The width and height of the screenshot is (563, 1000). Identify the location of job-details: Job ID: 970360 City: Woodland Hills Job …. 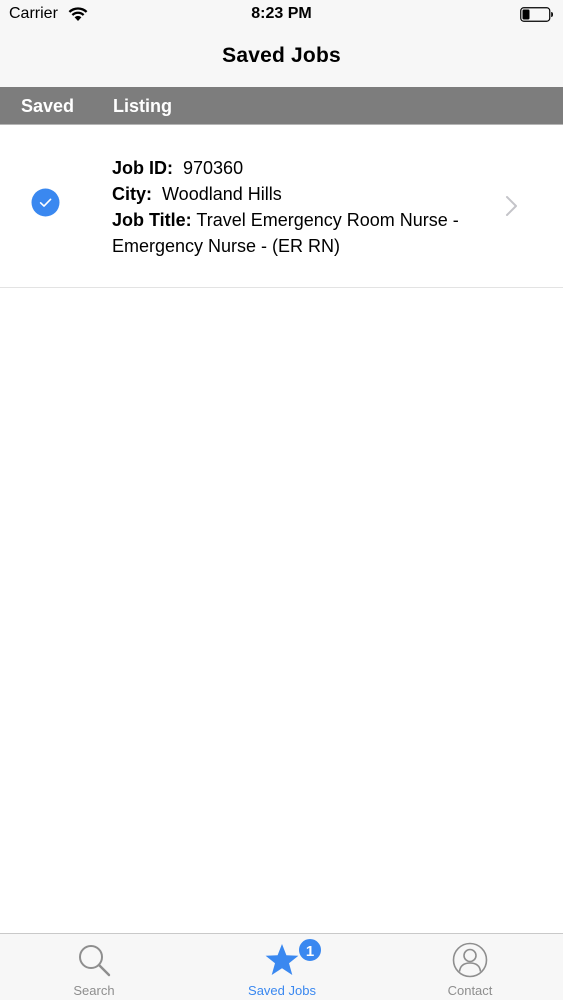
(304, 207).